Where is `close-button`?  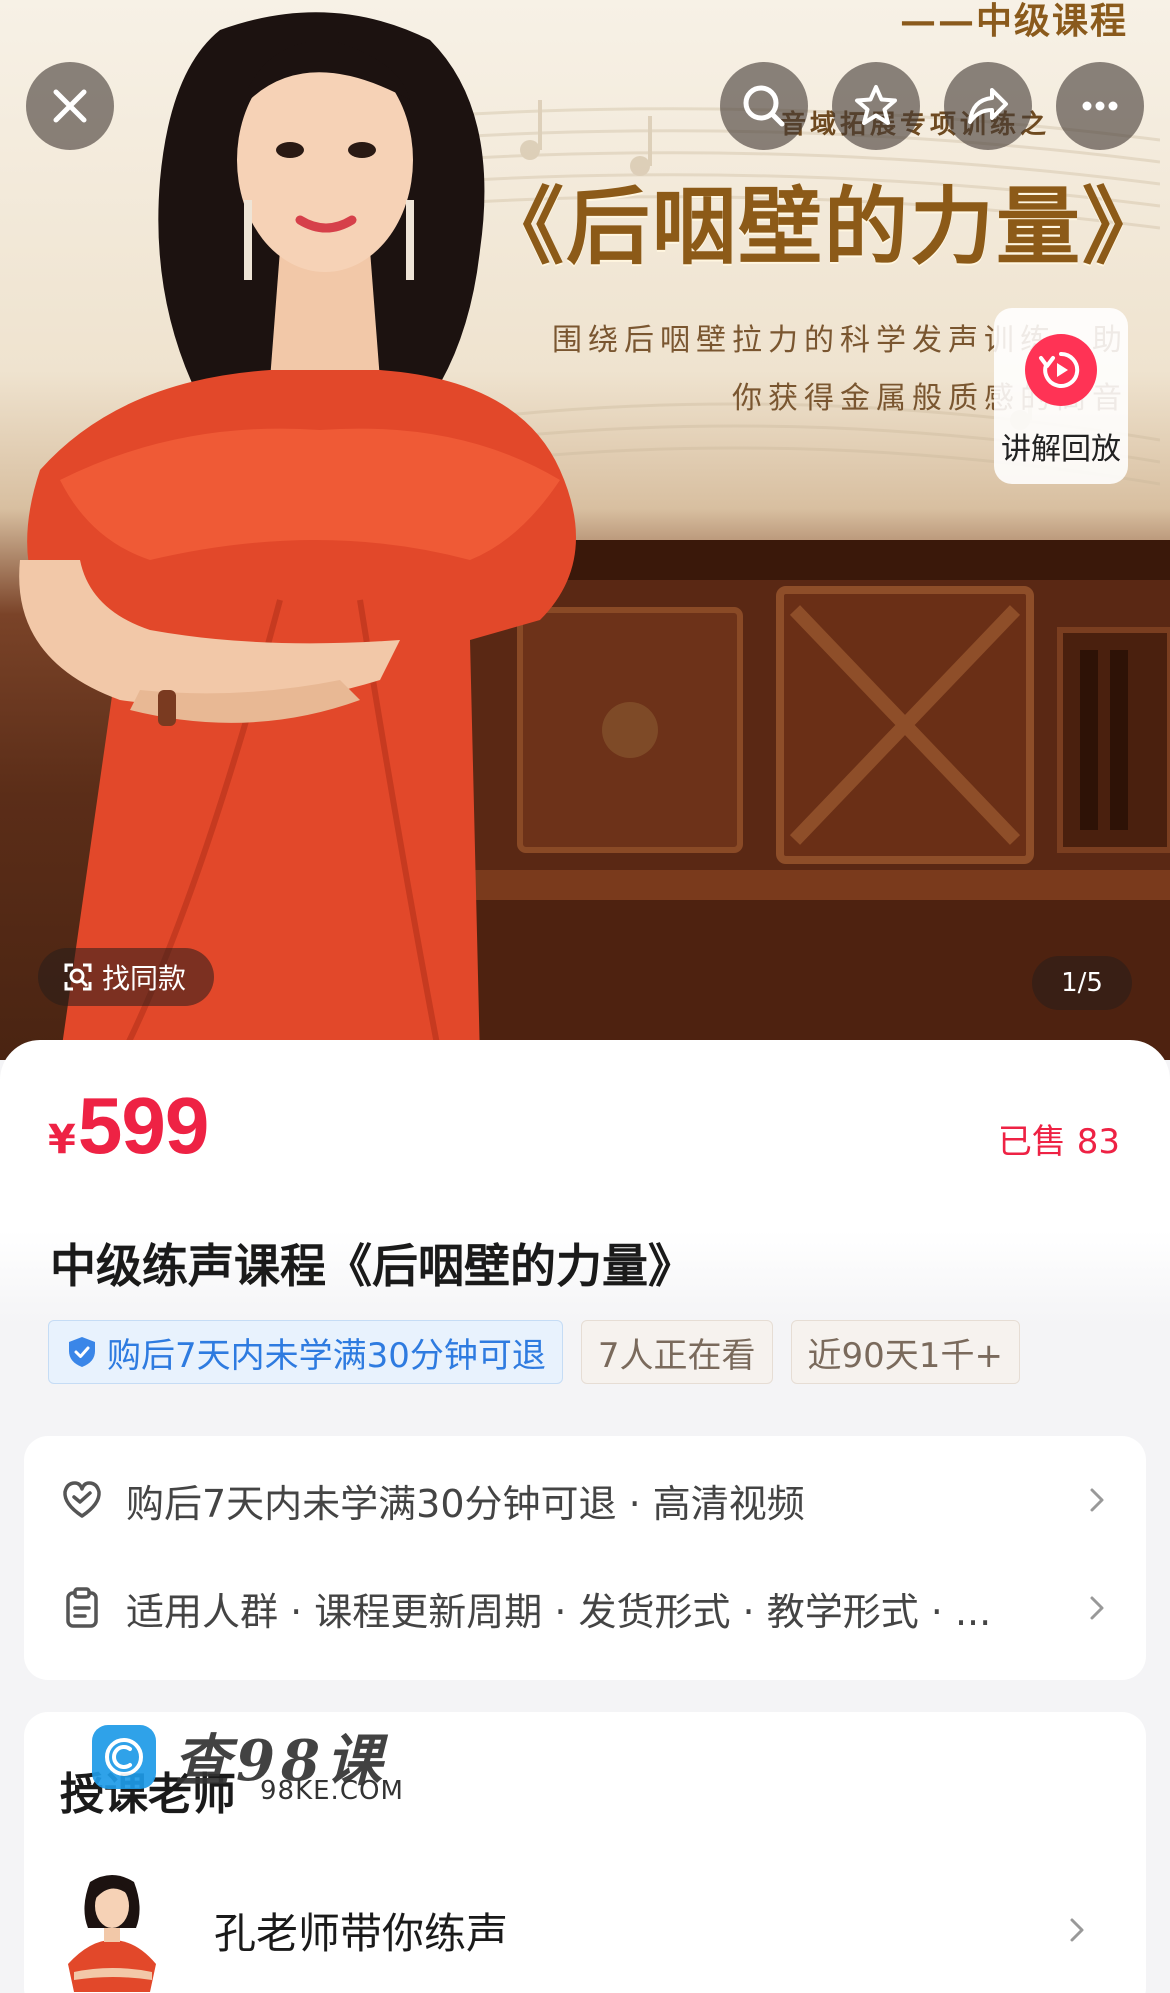
close-button is located at coordinates (70, 106).